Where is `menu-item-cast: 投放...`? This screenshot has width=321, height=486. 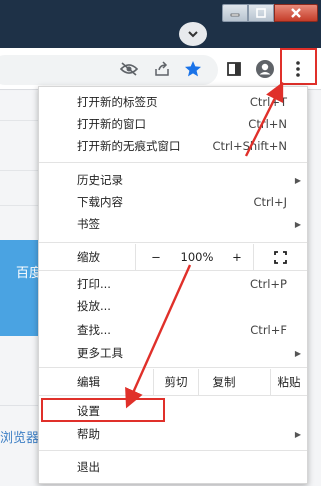 menu-item-cast: 投放... is located at coordinates (173, 306).